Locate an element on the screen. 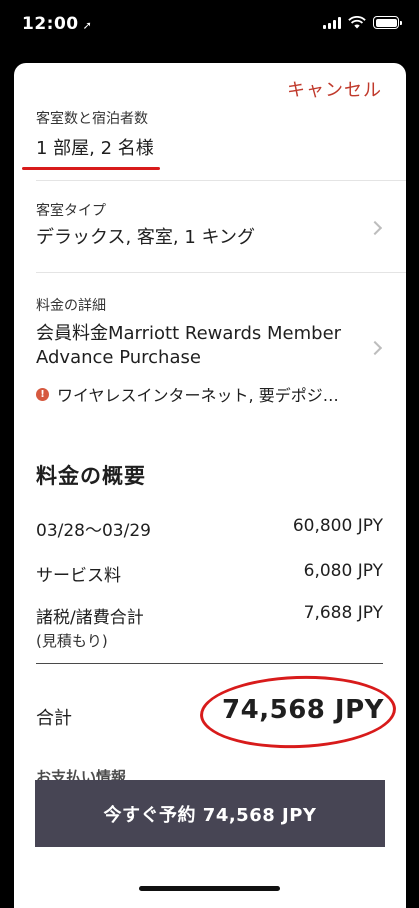 This screenshot has width=419, height=908. cancel-button: キャンセル is located at coordinates (334, 89).